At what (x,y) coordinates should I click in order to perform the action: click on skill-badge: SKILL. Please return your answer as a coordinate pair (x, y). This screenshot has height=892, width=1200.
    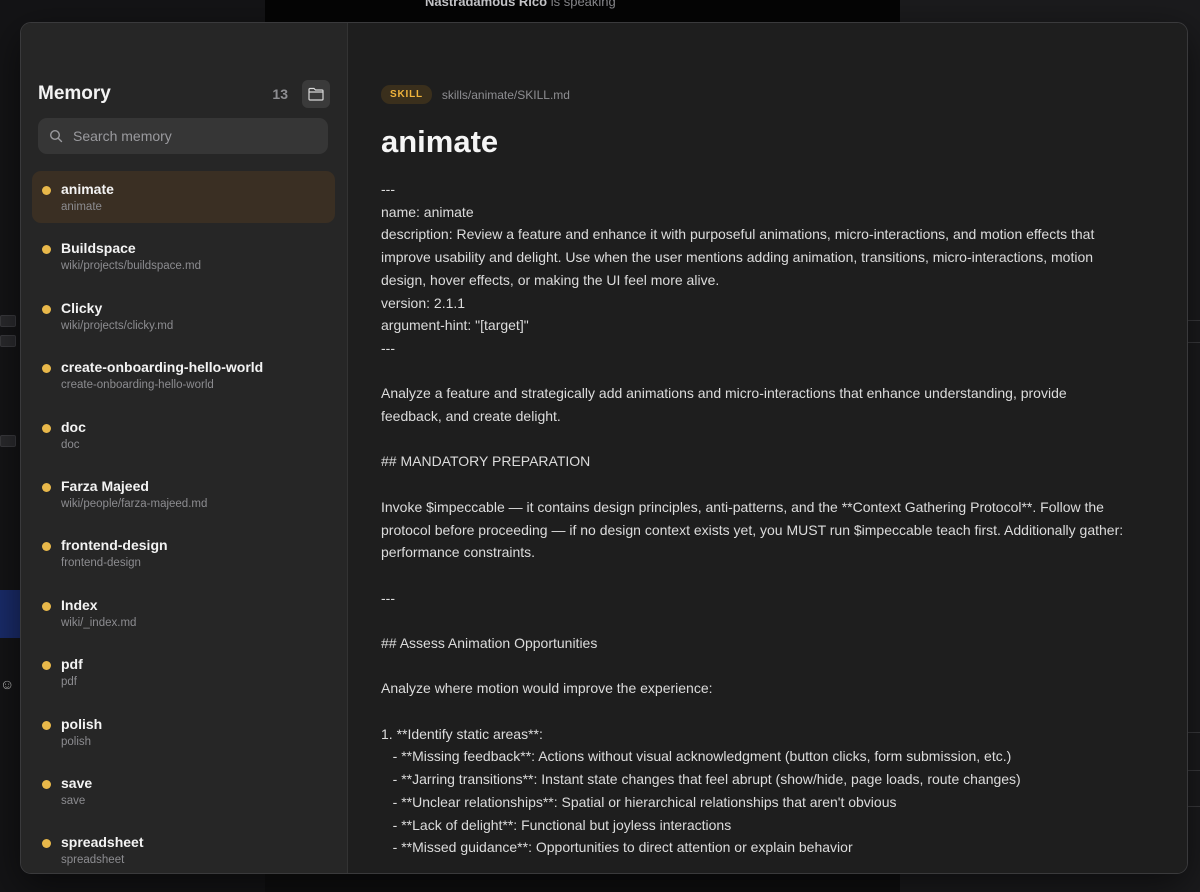
    Looking at the image, I should click on (406, 94).